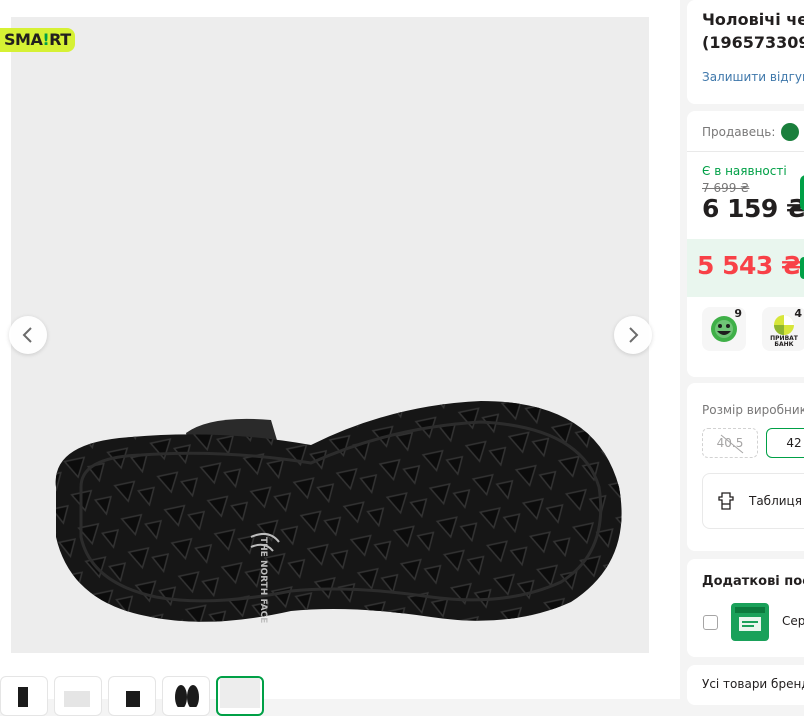 The height and width of the screenshot is (716, 804). I want to click on additional-services-card: Додаткові посл Сер, so click(745, 608).